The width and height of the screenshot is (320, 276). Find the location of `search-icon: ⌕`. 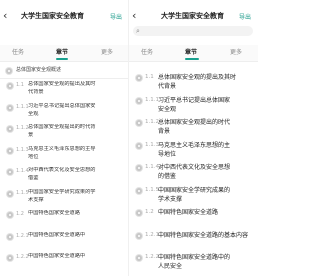

search-icon: ⌕ is located at coordinates (138, 31).